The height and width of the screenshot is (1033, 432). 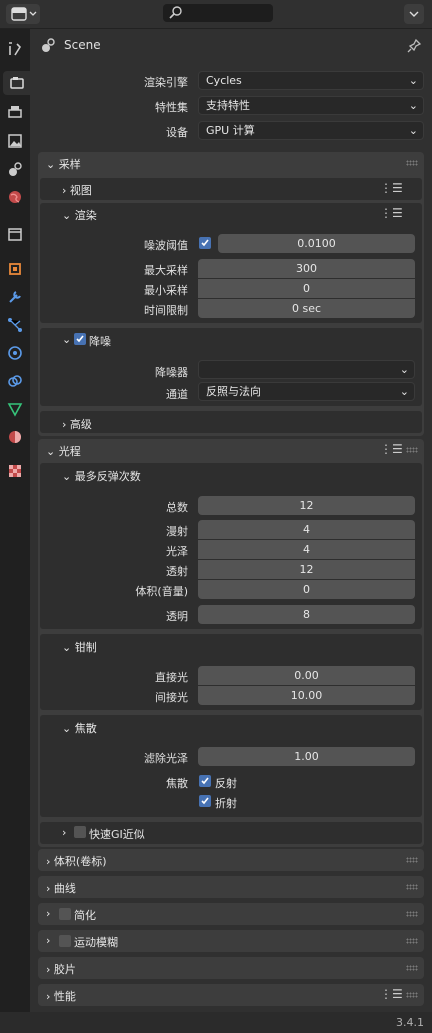 I want to click on search-icon, so click(x=175, y=12).